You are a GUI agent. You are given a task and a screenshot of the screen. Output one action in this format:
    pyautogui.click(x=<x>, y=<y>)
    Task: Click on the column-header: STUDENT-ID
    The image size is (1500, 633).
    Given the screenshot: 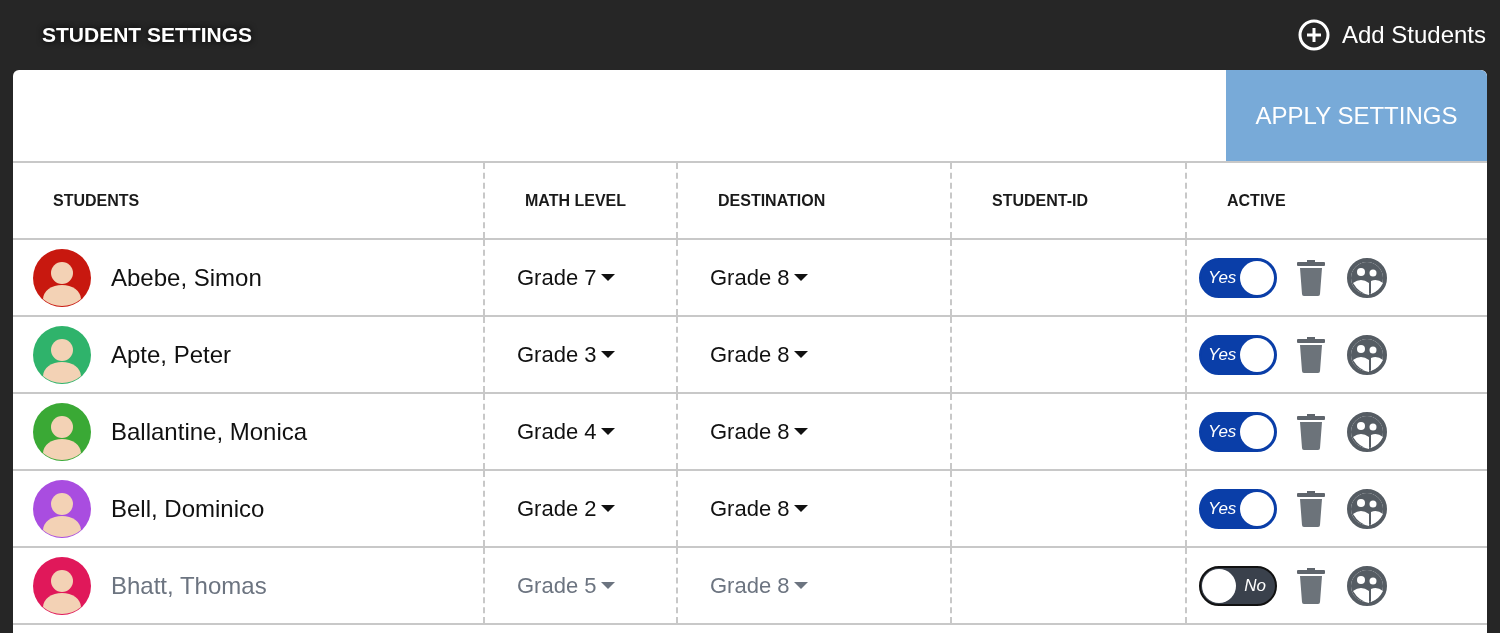 What is the action you would take?
    pyautogui.click(x=1039, y=200)
    